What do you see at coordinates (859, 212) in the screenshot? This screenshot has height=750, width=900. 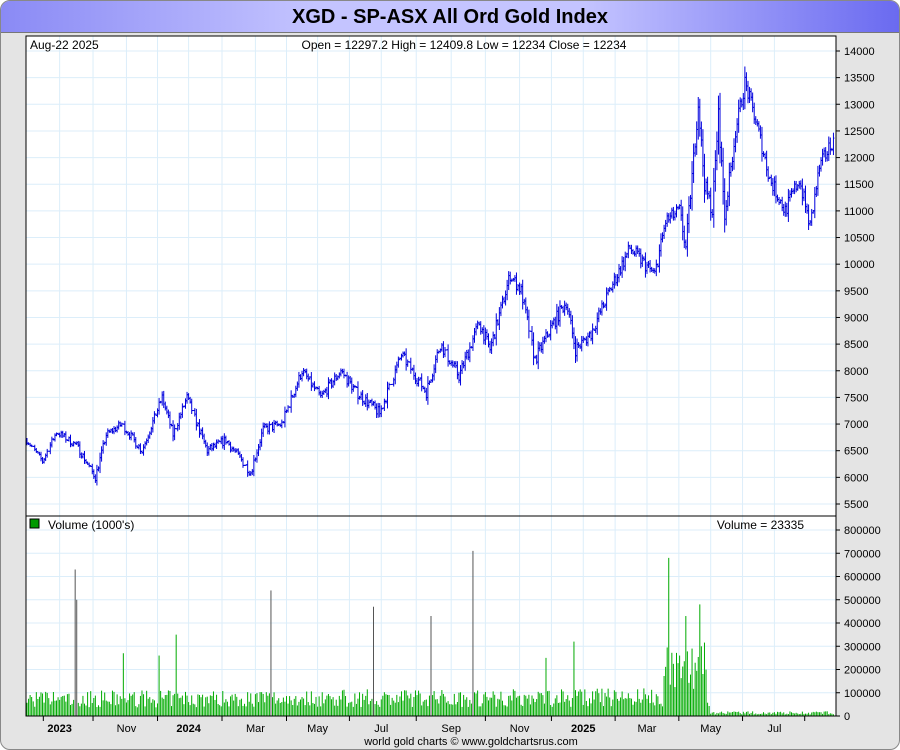 I see `price-tick-label: 11000` at bounding box center [859, 212].